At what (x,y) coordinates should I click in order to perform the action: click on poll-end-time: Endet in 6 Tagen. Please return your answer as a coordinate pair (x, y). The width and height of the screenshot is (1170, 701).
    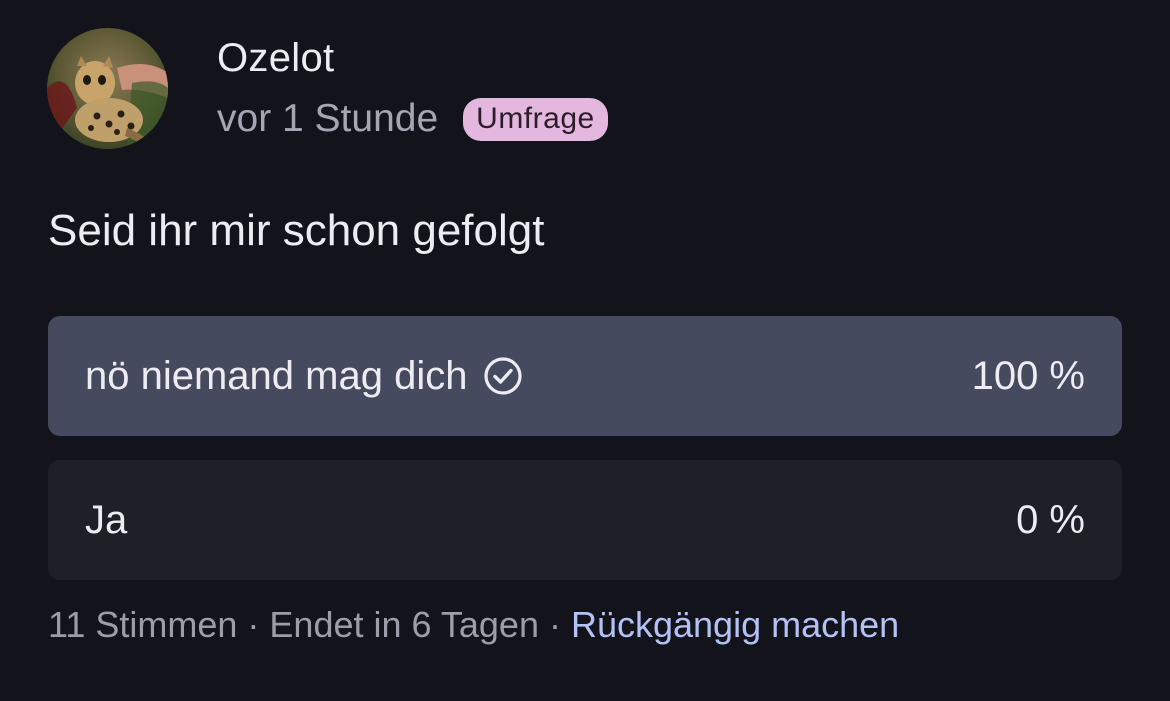
    Looking at the image, I should click on (404, 624).